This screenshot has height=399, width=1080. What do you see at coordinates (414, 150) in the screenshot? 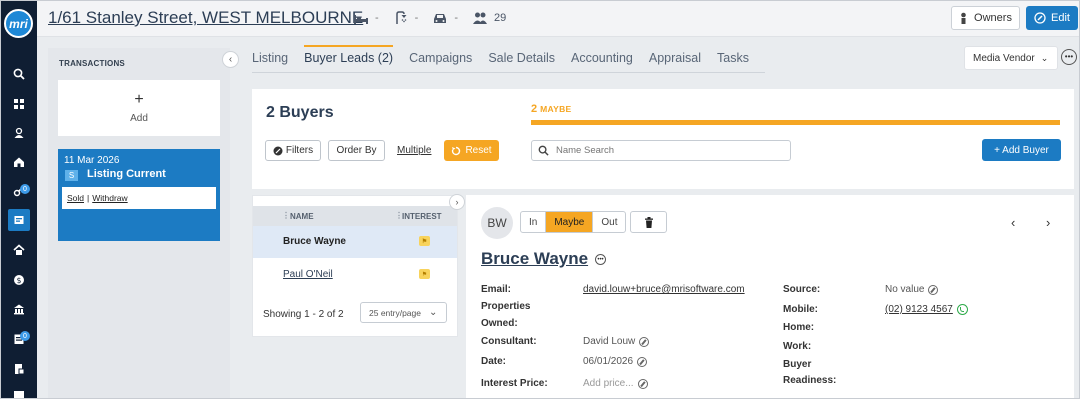
I see `multiple-link: Multiple` at bounding box center [414, 150].